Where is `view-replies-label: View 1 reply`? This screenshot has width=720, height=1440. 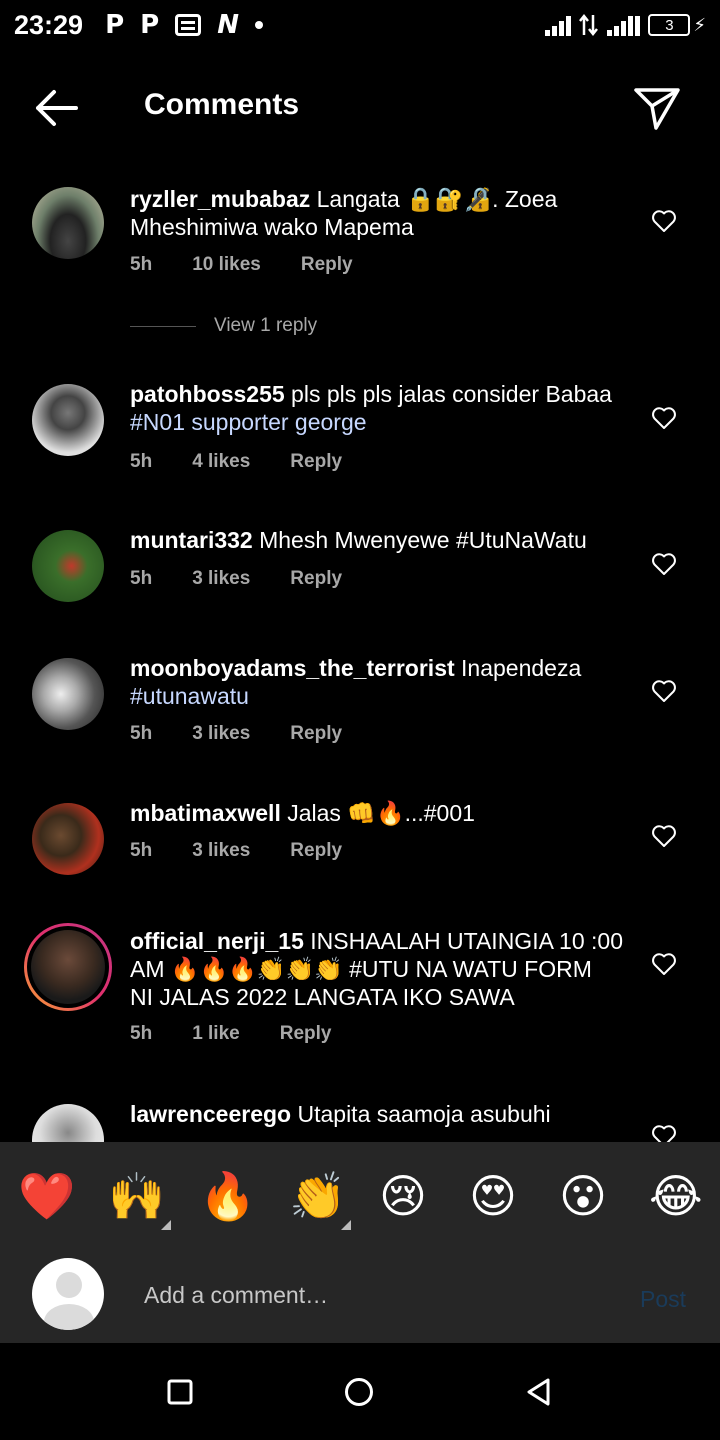
view-replies-label: View 1 reply is located at coordinates (265, 326).